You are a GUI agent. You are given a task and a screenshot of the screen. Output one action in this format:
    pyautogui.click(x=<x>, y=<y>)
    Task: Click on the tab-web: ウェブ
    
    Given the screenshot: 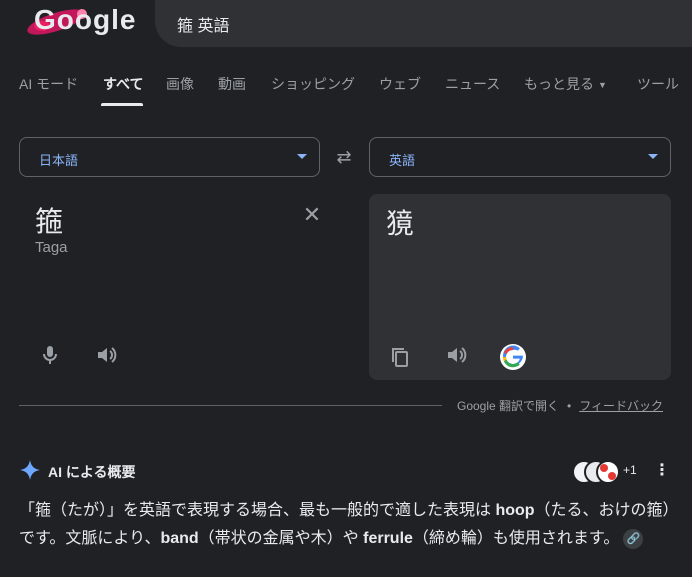 What is the action you would take?
    pyautogui.click(x=400, y=84)
    